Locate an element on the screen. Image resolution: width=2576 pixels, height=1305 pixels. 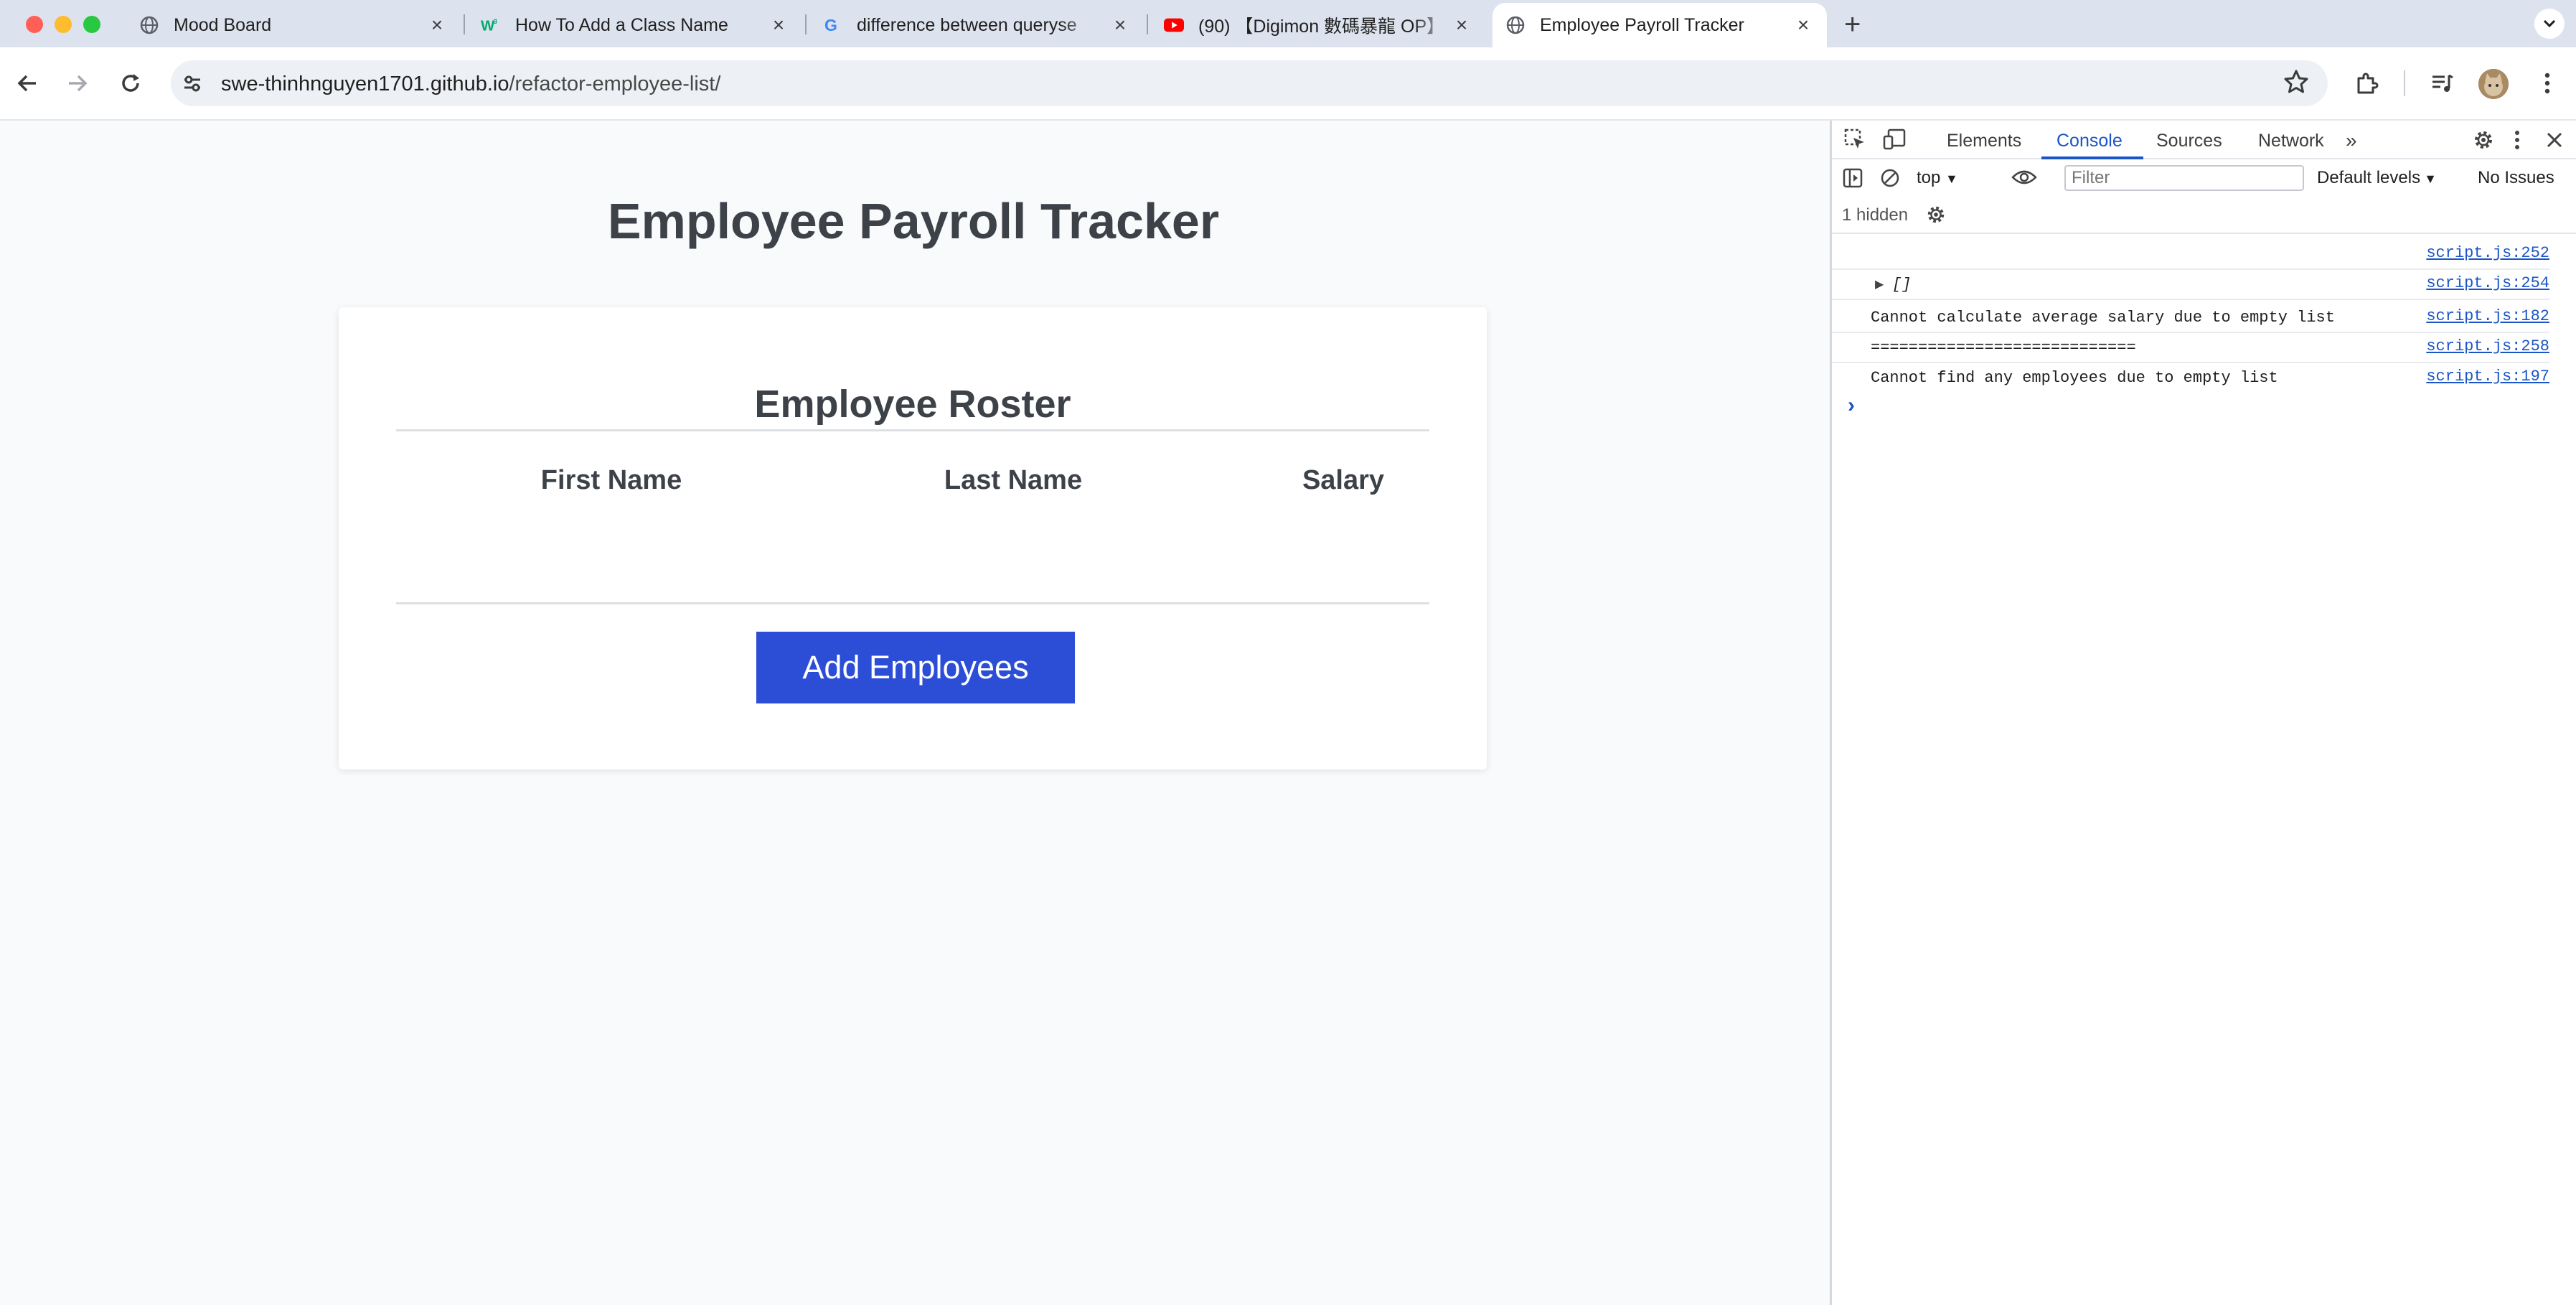
tab-google-search: G difference between queryse × is located at coordinates (976, 25).